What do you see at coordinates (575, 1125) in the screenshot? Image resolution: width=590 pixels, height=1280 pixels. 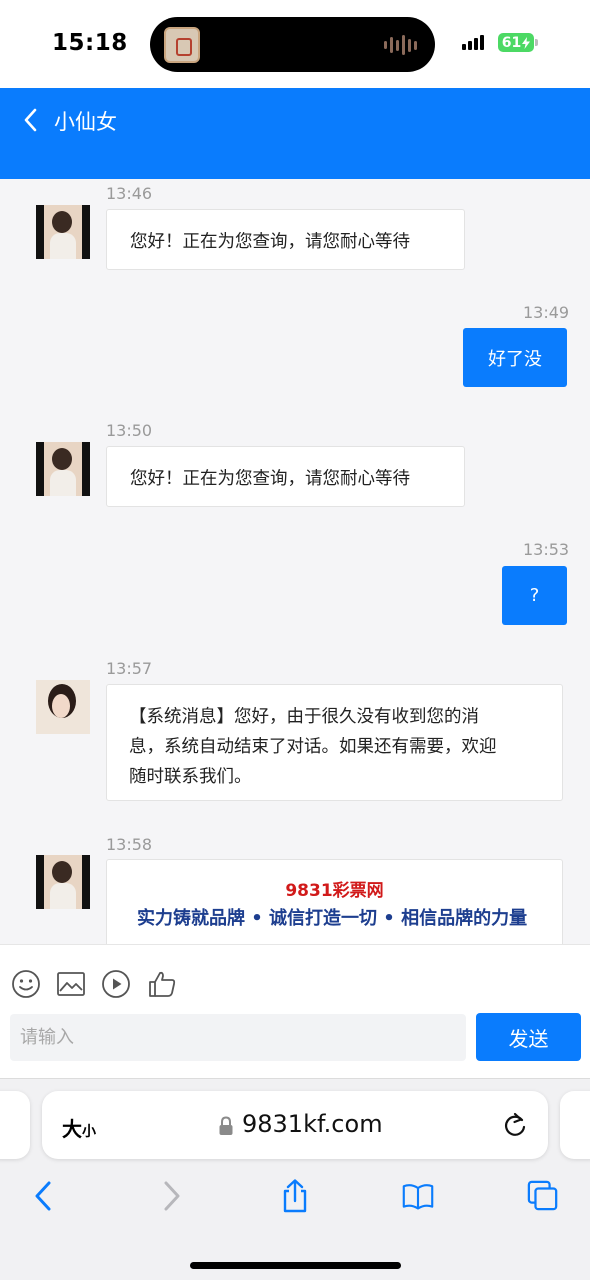 I see `next-tab-peek` at bounding box center [575, 1125].